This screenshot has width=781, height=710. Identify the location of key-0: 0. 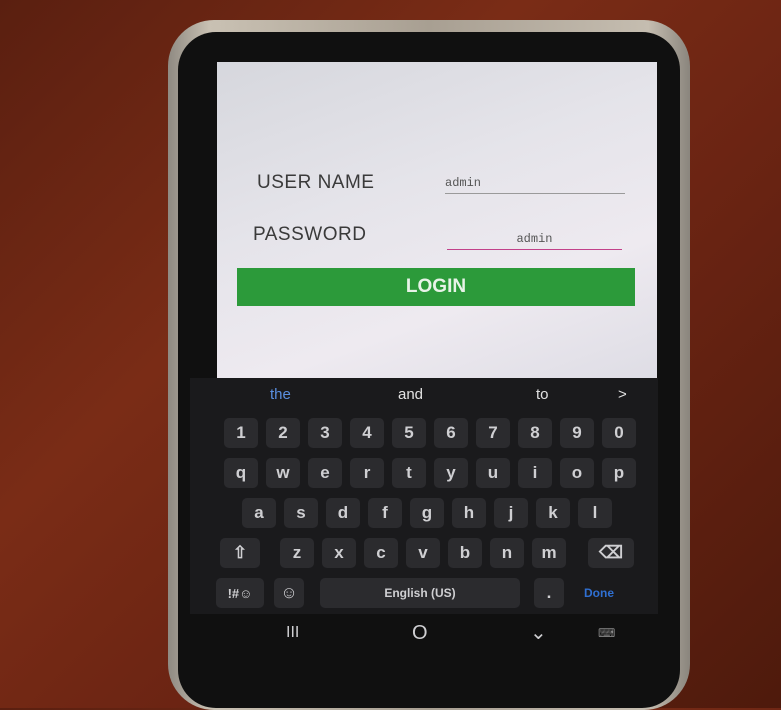
(619, 433).